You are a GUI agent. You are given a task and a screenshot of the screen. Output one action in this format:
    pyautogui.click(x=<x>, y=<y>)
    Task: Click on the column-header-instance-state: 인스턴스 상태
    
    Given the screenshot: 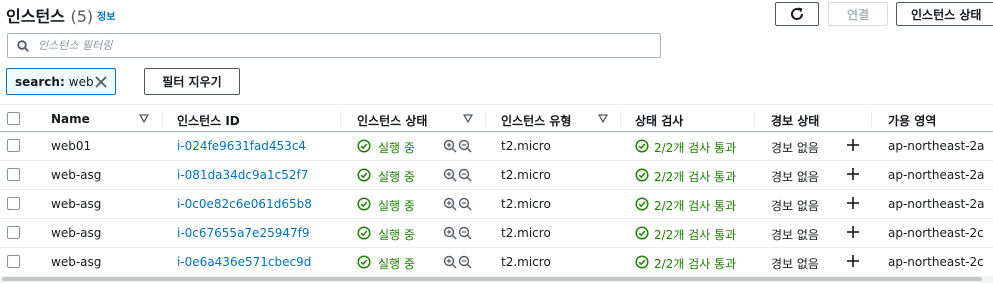 What is the action you would take?
    pyautogui.click(x=392, y=120)
    